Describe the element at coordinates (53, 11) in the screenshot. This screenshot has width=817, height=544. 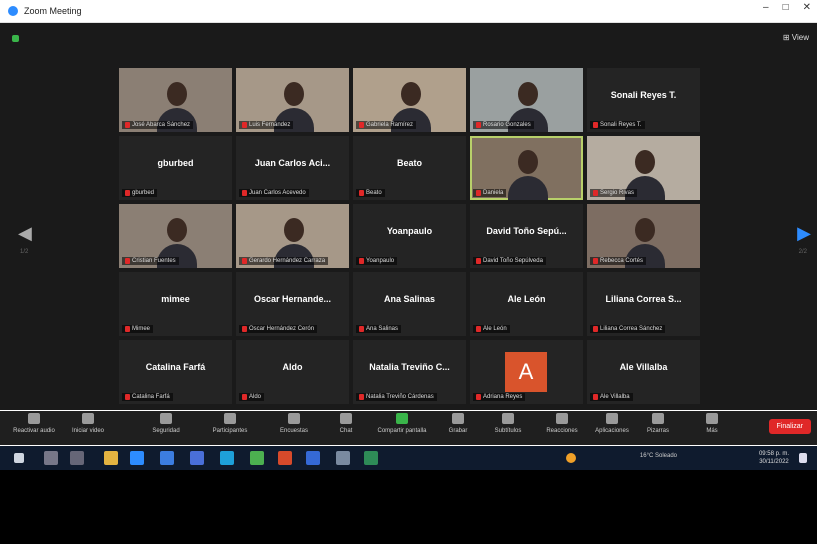
I see `window-title: Zoom Meeting` at that location.